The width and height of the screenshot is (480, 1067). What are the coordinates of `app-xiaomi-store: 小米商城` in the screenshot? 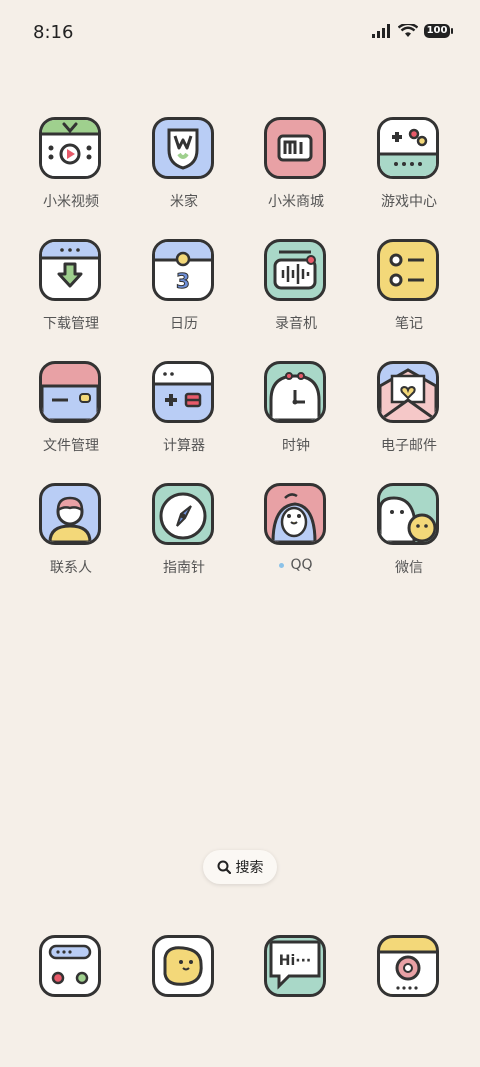 It's located at (296, 169).